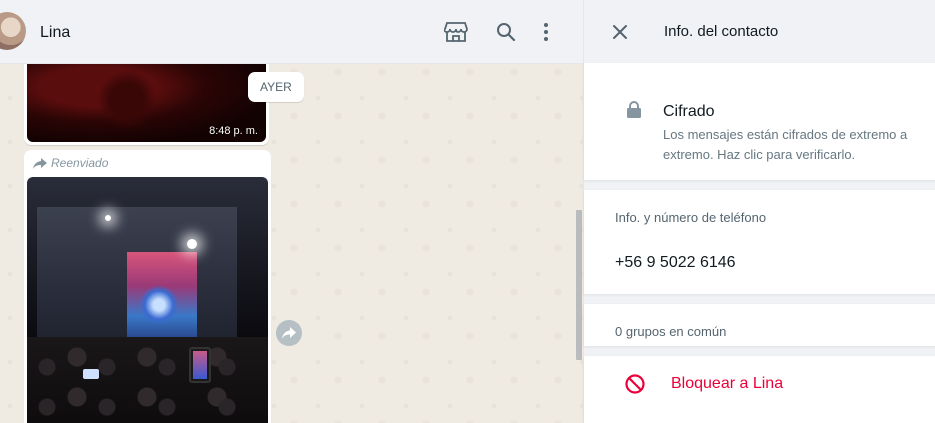 The image size is (935, 423). What do you see at coordinates (13, 31) in the screenshot?
I see `avatar` at bounding box center [13, 31].